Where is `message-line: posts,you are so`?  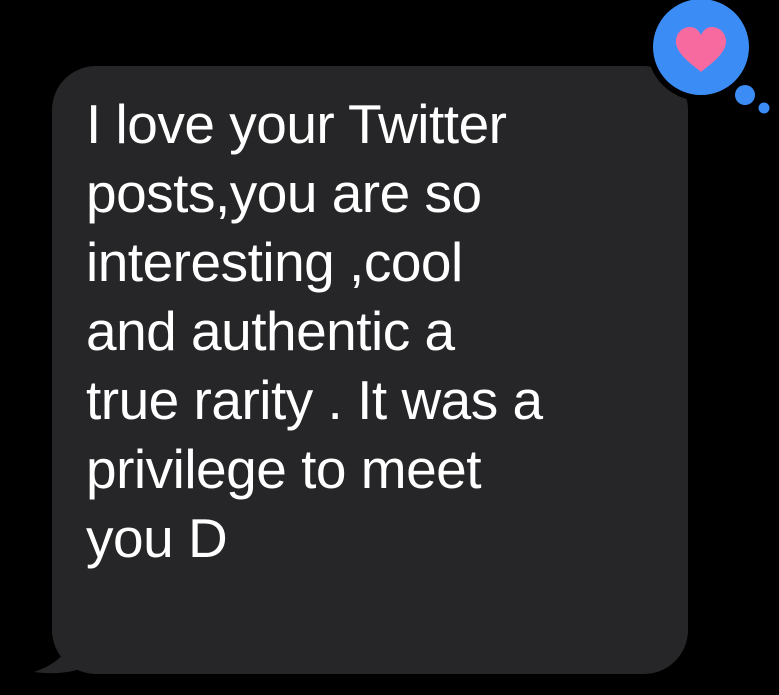
message-line: posts,you are so is located at coordinates (284, 193).